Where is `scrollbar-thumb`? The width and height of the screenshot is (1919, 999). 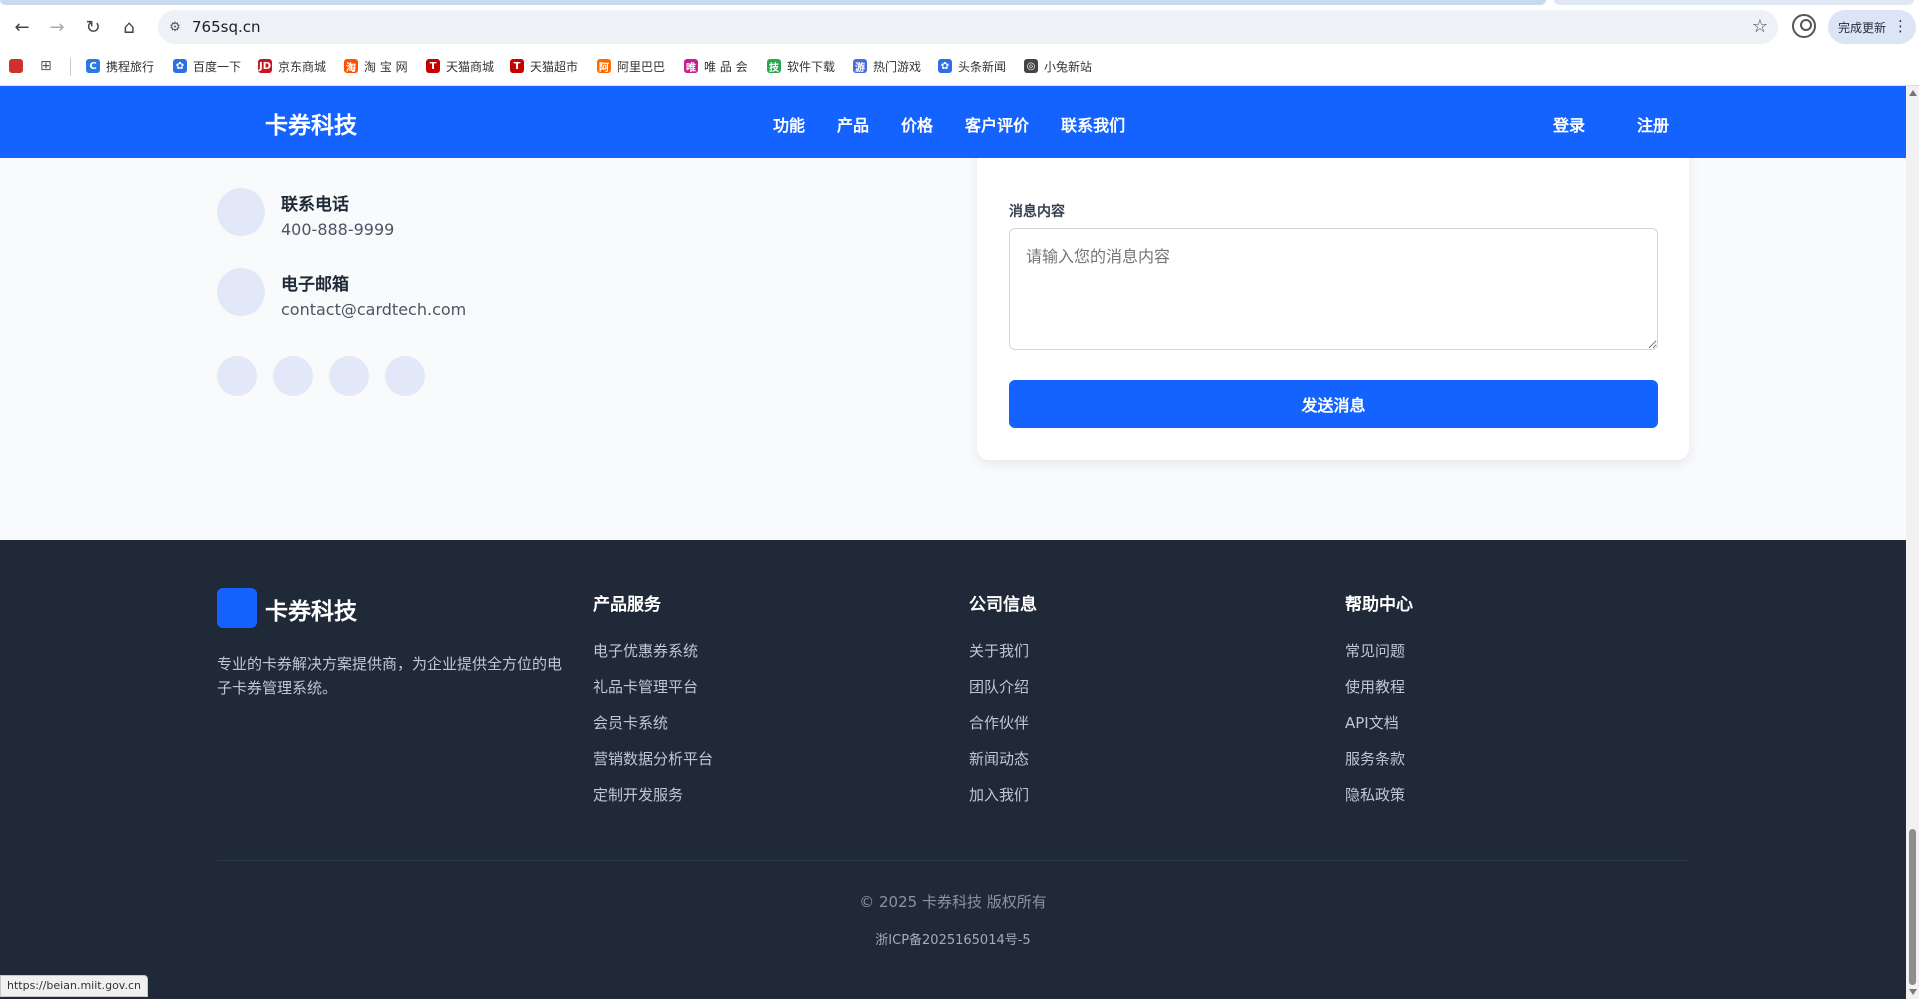
scrollbar-thumb is located at coordinates (1912, 907).